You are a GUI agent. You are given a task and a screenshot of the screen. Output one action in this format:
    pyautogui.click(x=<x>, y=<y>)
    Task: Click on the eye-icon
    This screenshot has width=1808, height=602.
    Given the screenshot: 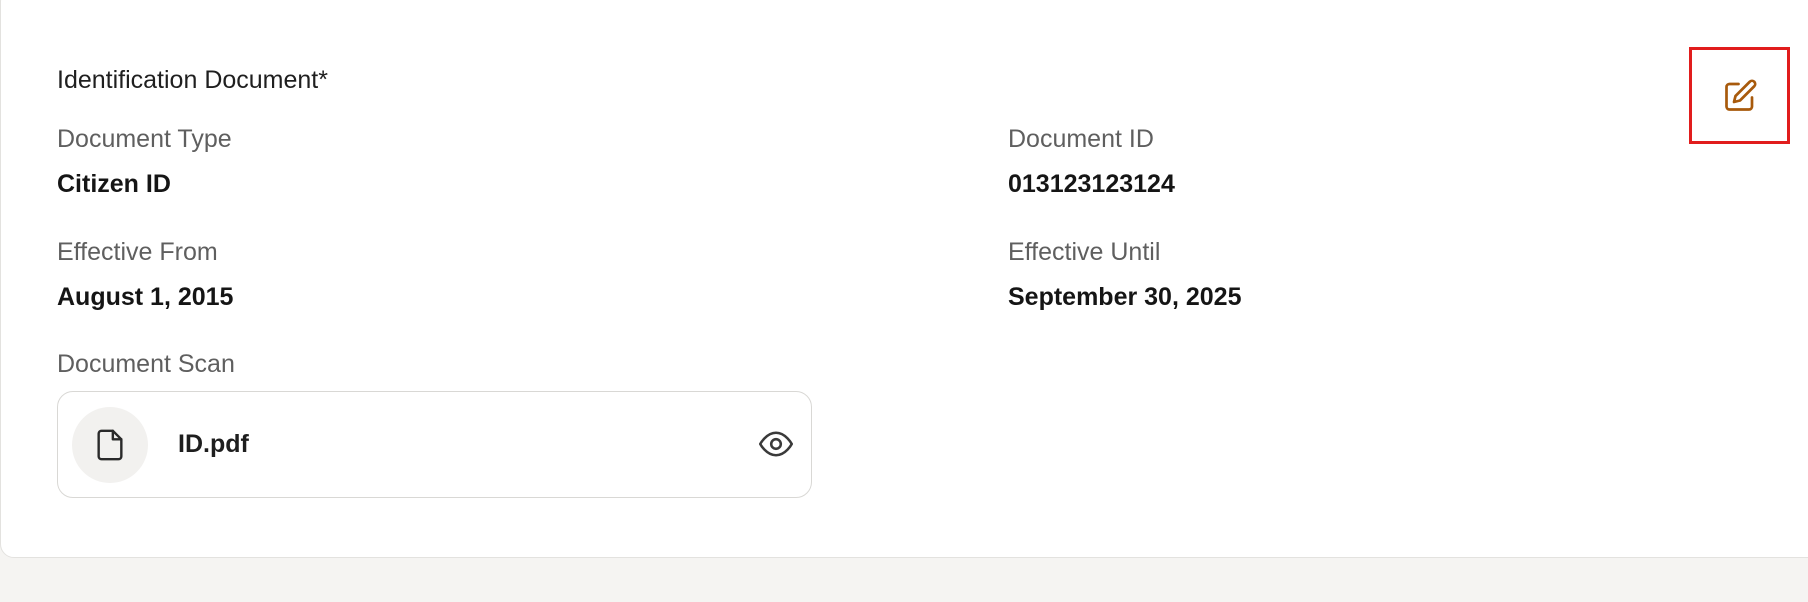 What is the action you would take?
    pyautogui.click(x=776, y=444)
    